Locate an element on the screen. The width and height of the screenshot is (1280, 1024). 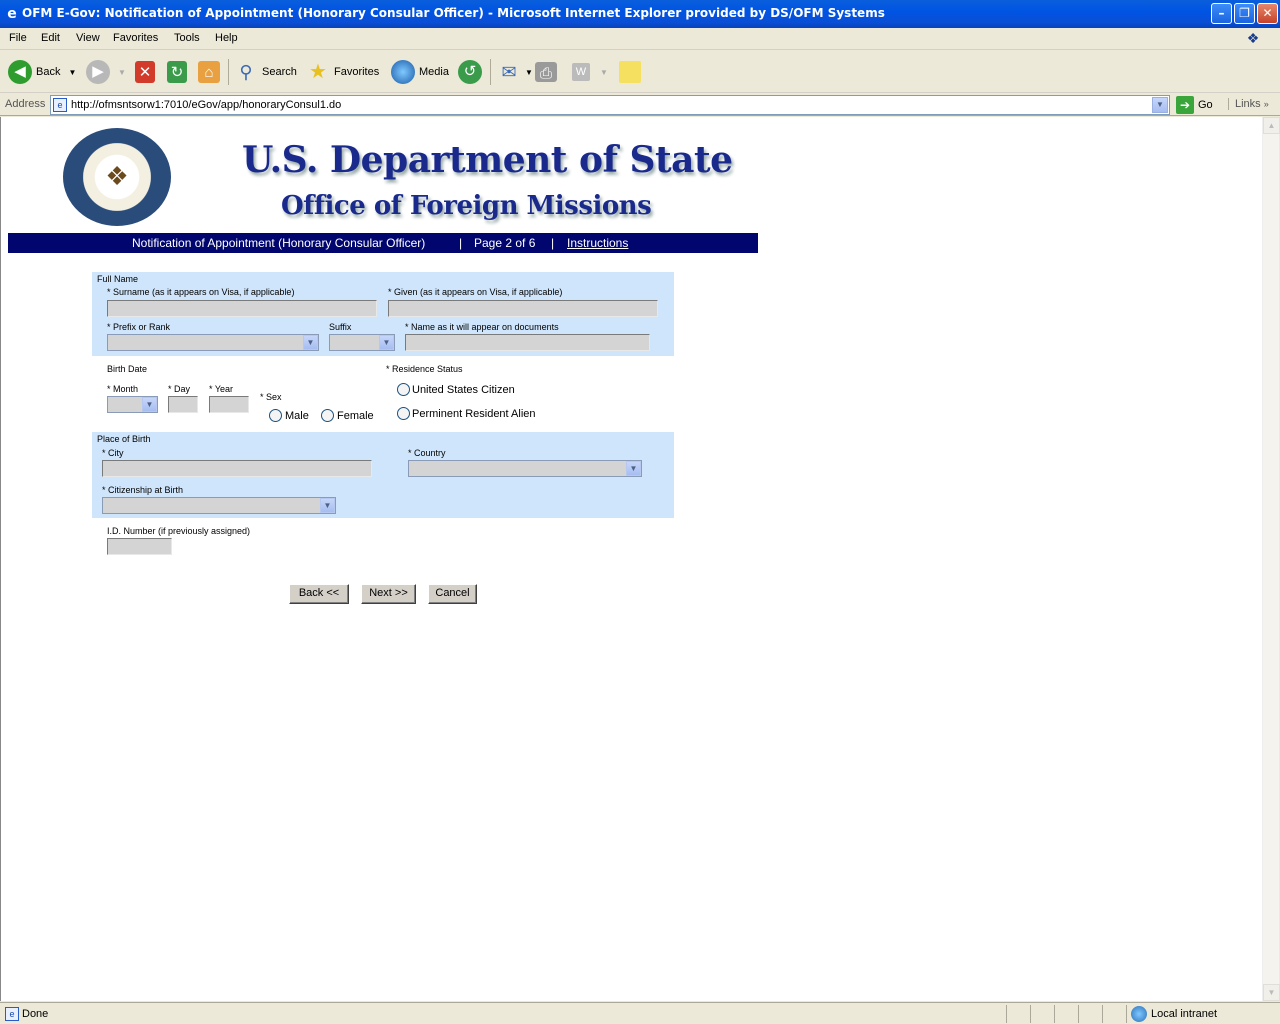
note-icon is located at coordinates (630, 72).